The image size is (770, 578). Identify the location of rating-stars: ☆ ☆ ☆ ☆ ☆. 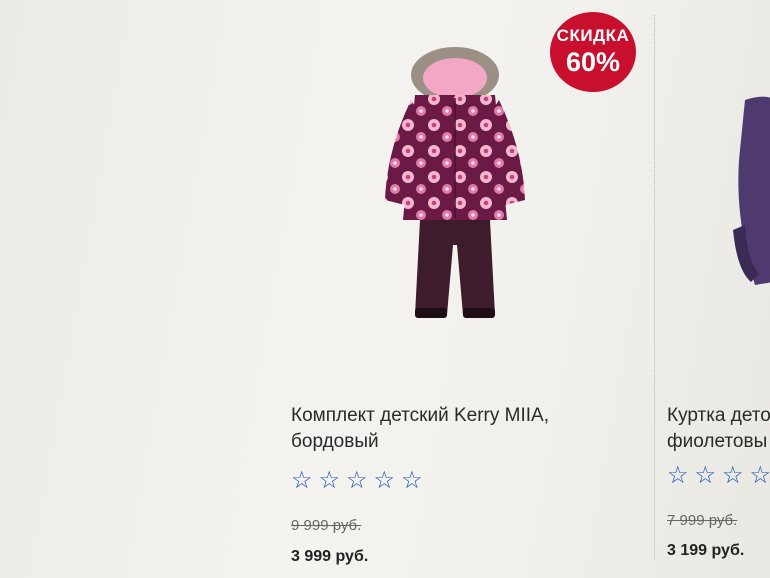
(357, 481).